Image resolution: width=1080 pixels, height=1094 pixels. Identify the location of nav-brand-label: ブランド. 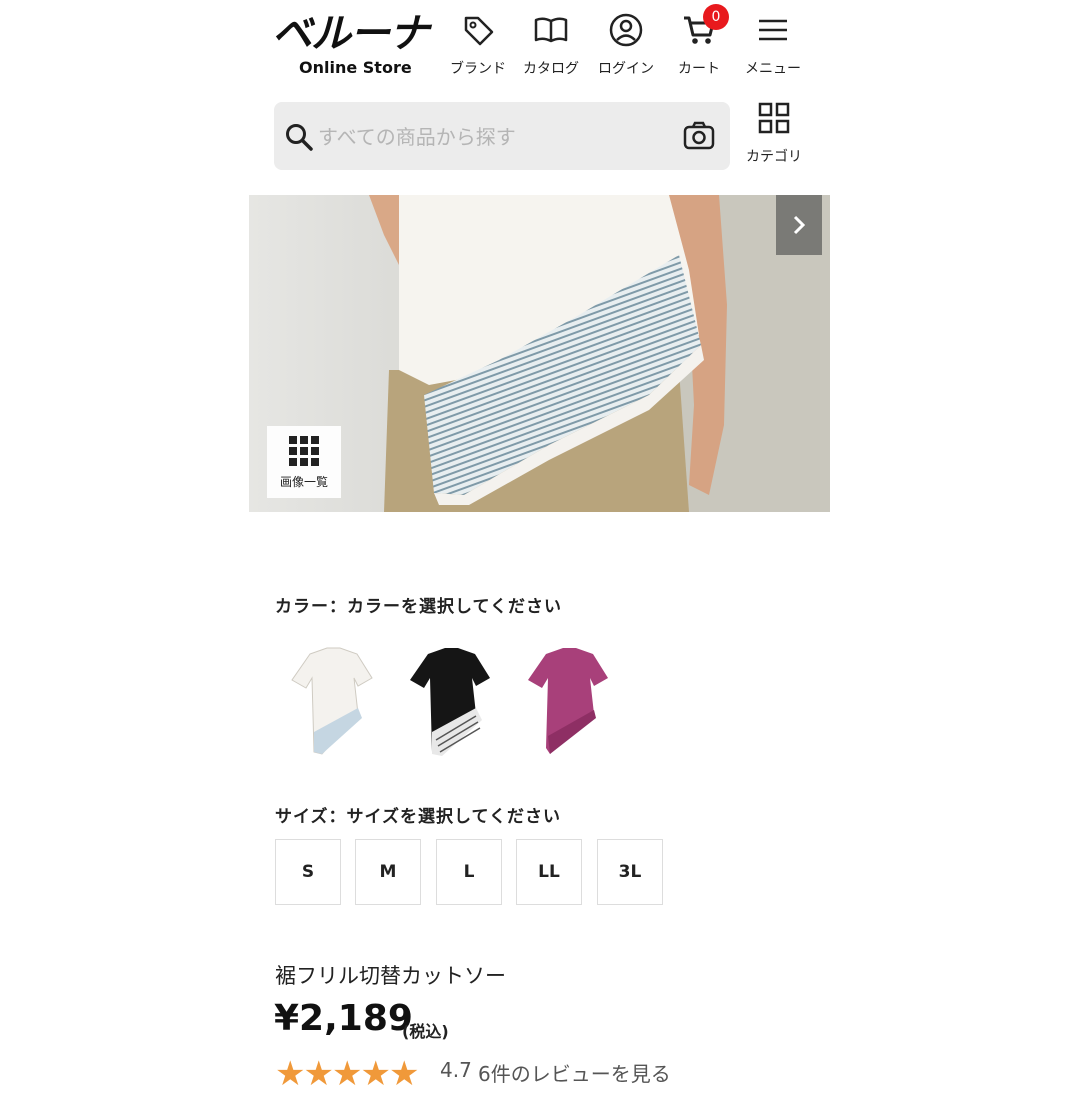
(478, 69).